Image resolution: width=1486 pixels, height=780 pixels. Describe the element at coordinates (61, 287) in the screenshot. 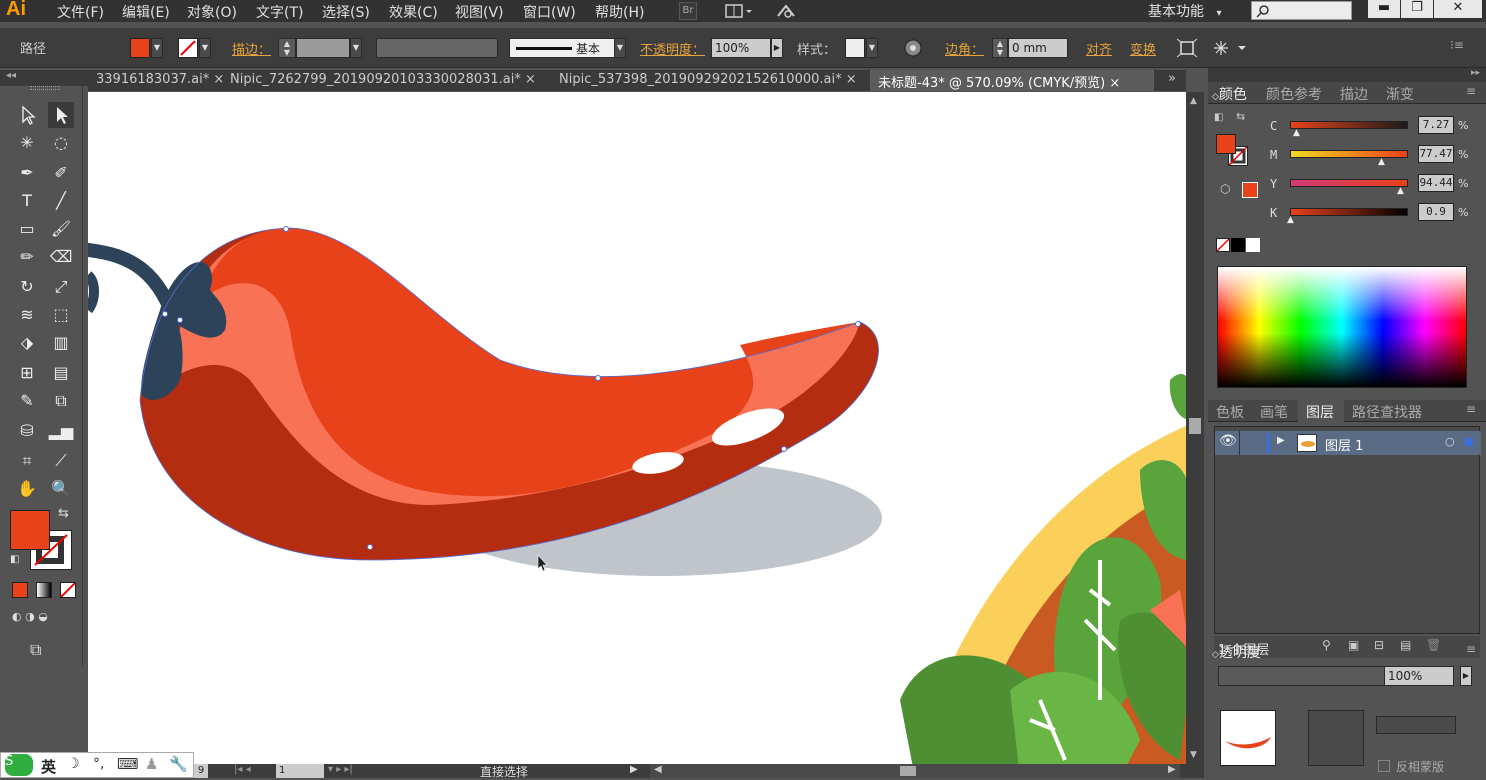

I see `scale-tool-icon: ⤢` at that location.